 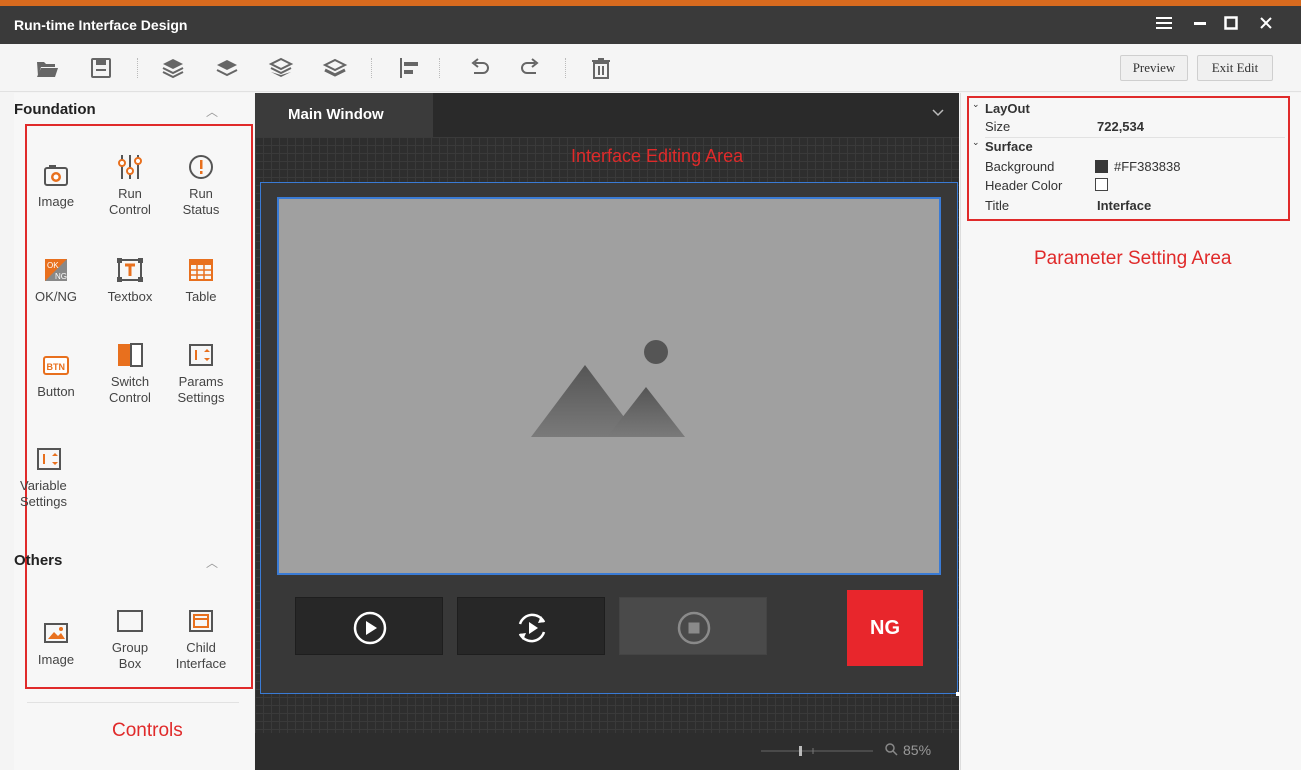 I want to click on layout-section-title: LayOut, so click(x=1007, y=108).